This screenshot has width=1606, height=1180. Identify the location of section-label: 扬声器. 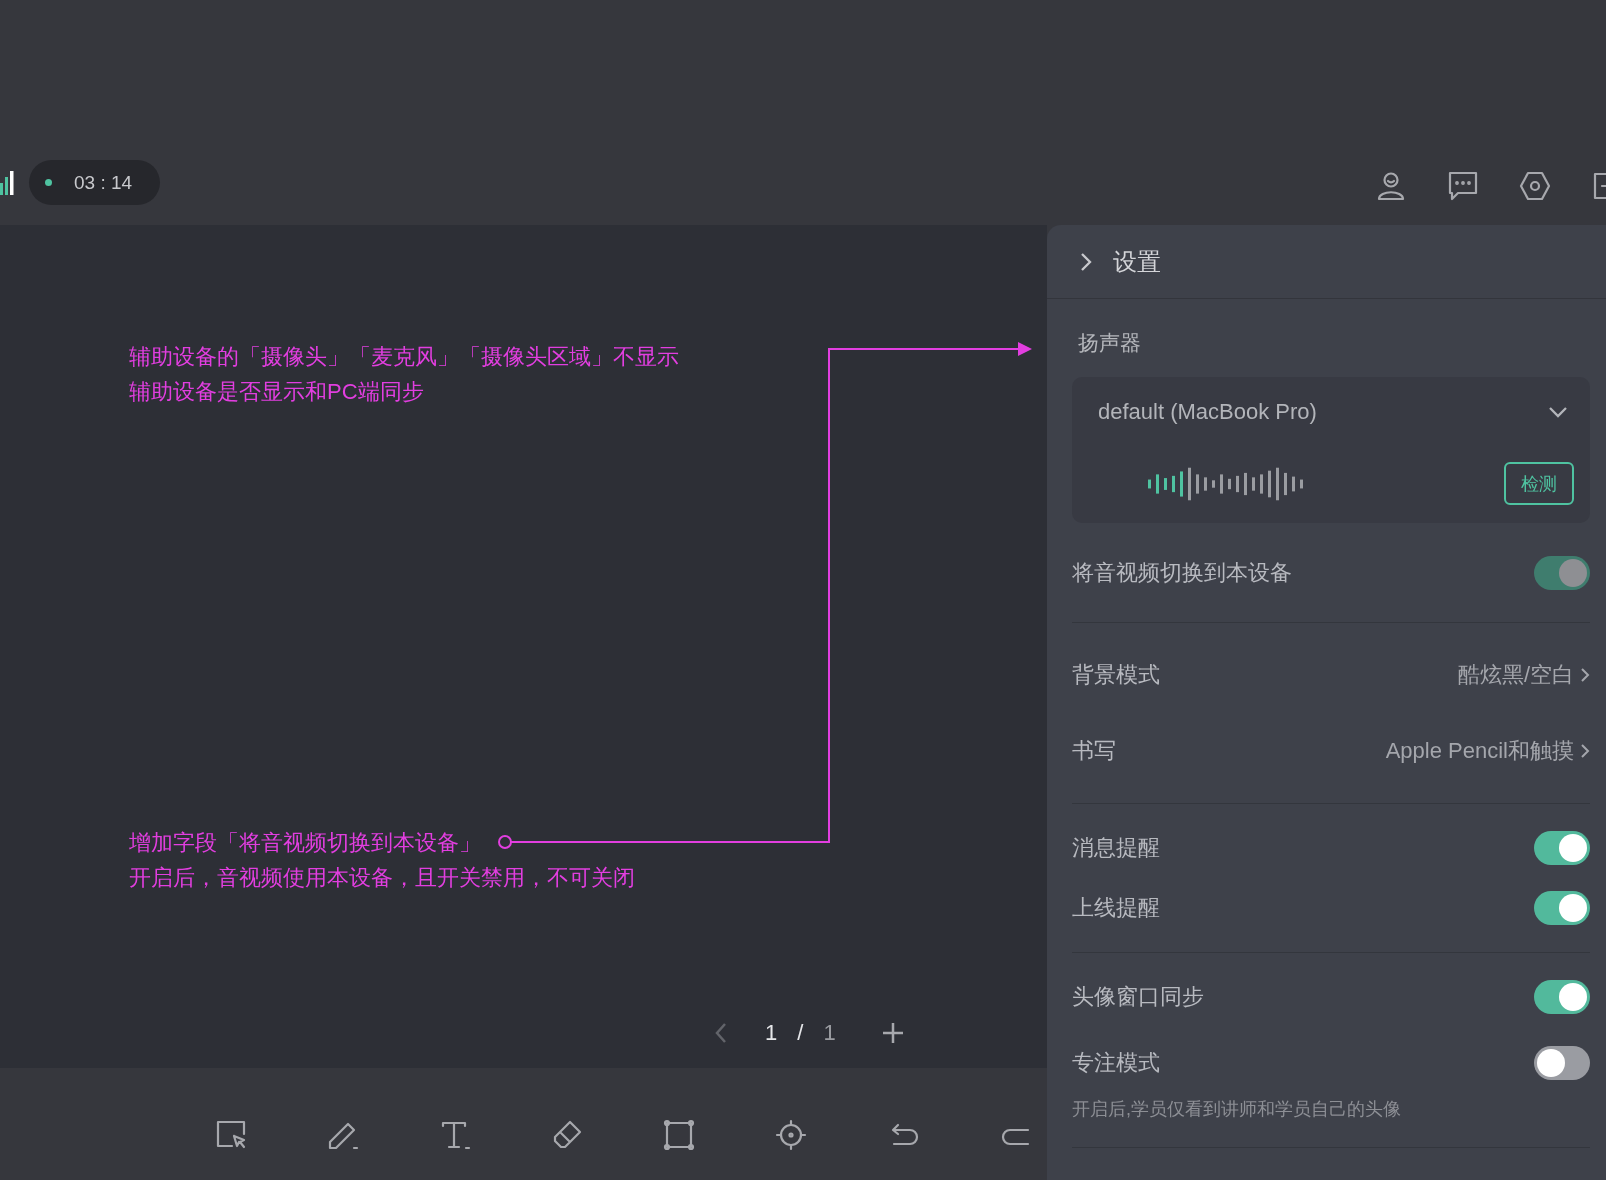
(1109, 343).